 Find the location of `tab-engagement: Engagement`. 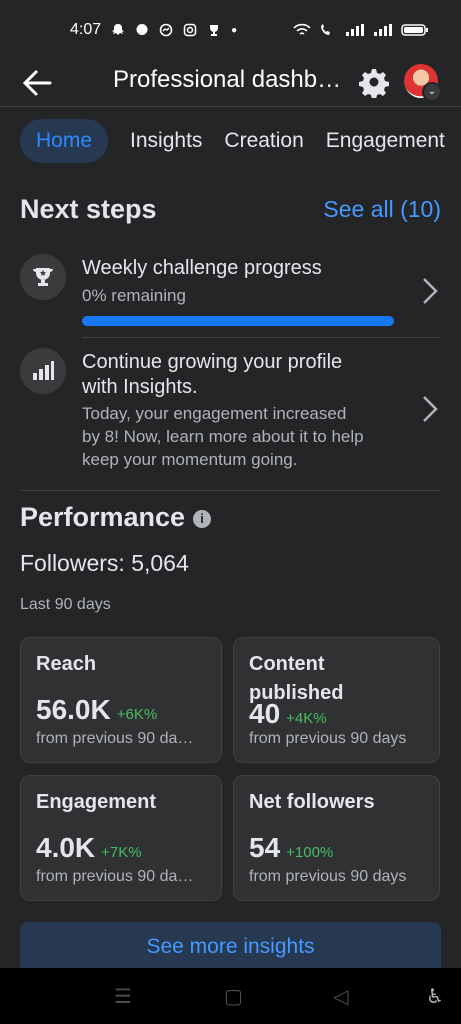

tab-engagement: Engagement is located at coordinates (385, 141).